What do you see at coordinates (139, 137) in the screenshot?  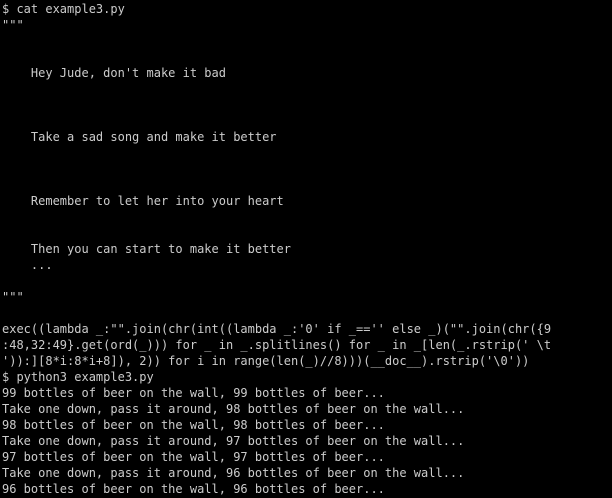 I see `lyric-line: Take a sad song and make it better` at bounding box center [139, 137].